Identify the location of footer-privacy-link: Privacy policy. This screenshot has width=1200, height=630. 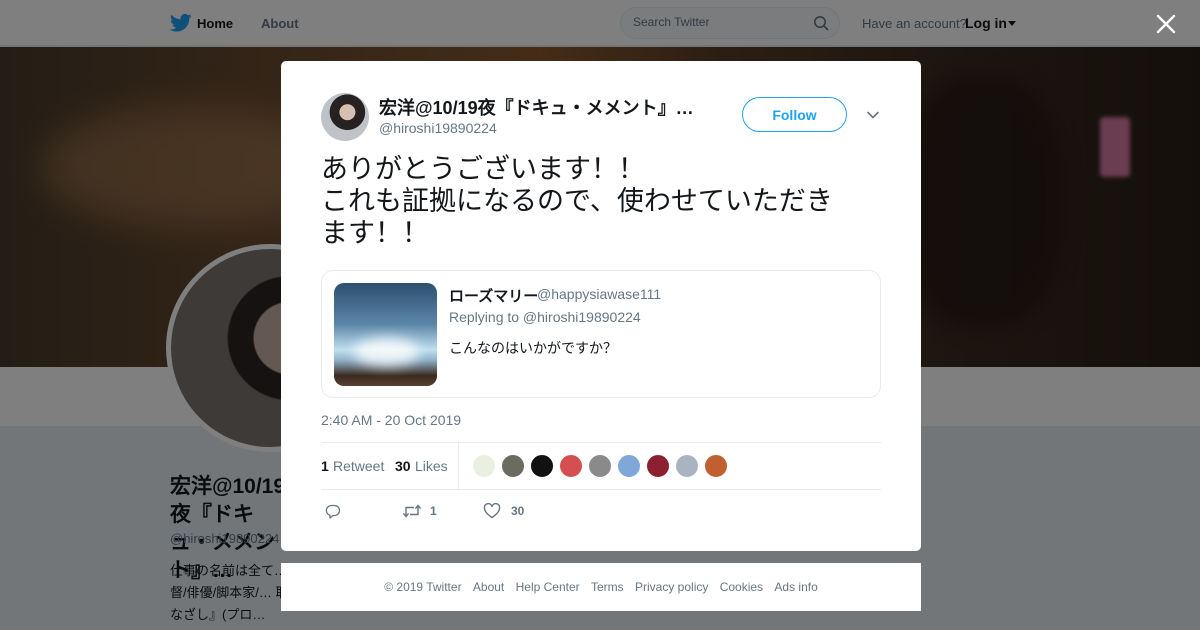
(671, 587).